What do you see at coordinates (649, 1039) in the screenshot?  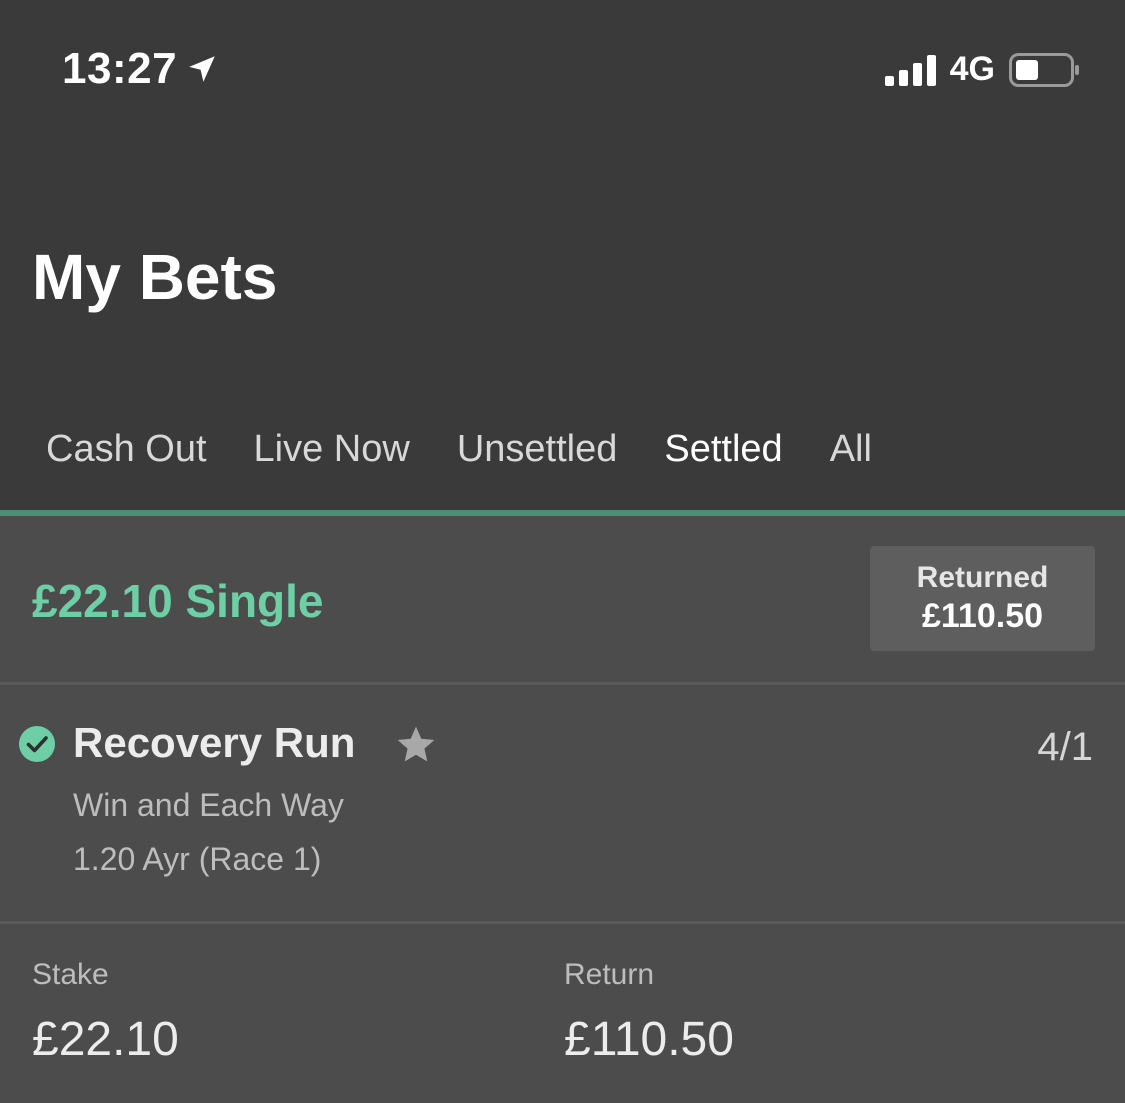 I see `return-value: £110.50` at bounding box center [649, 1039].